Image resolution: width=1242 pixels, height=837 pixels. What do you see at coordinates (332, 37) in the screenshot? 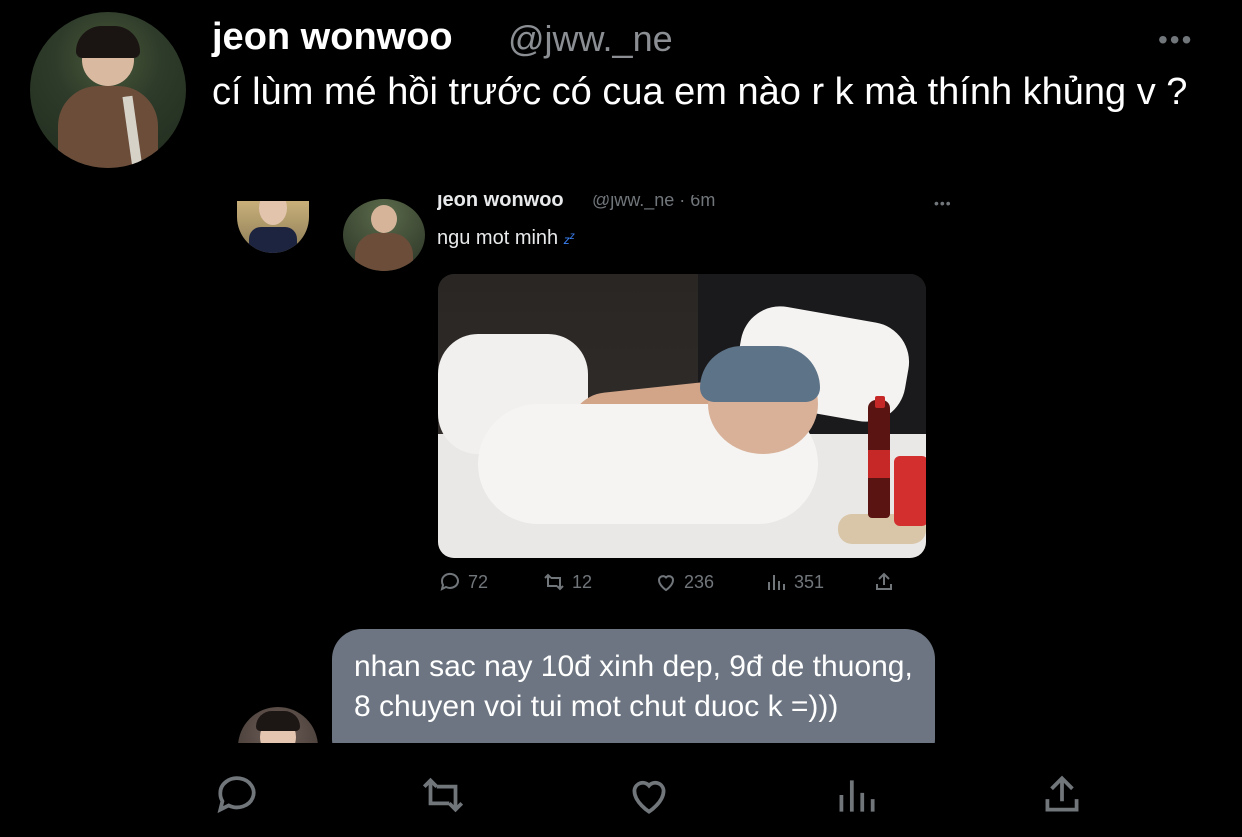
I see `author-name: jeon wonwoo` at bounding box center [332, 37].